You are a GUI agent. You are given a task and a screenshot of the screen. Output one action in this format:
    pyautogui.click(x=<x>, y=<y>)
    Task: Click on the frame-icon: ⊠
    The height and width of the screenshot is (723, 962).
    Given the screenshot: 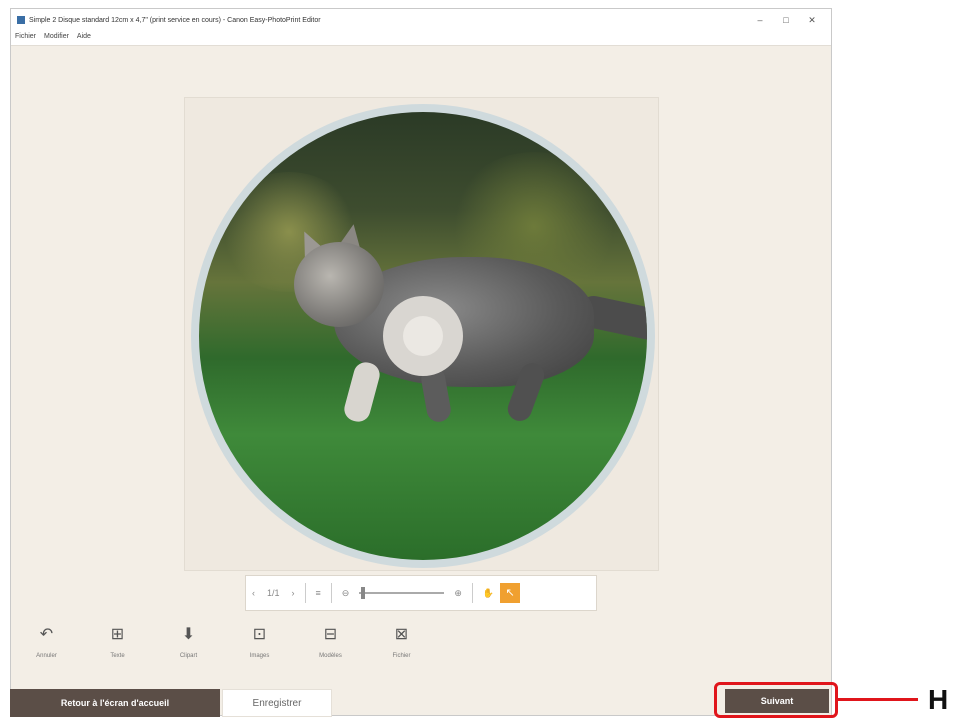 What is the action you would take?
    pyautogui.click(x=401, y=634)
    